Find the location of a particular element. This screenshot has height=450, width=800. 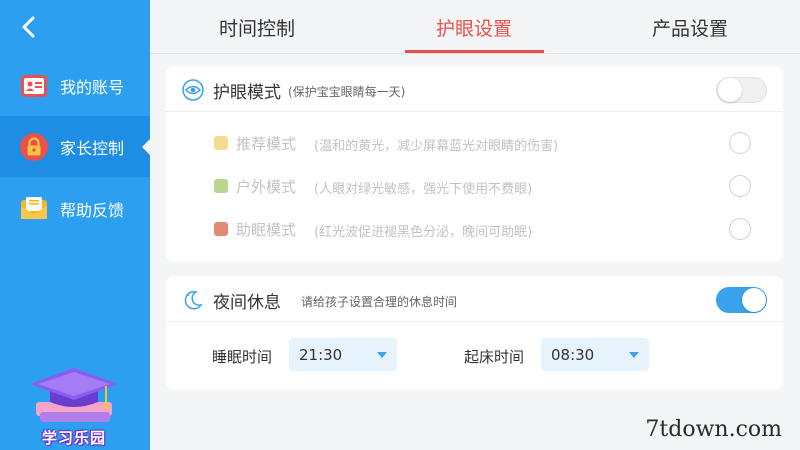

app-logo: 学习乐园 is located at coordinates (74, 406).